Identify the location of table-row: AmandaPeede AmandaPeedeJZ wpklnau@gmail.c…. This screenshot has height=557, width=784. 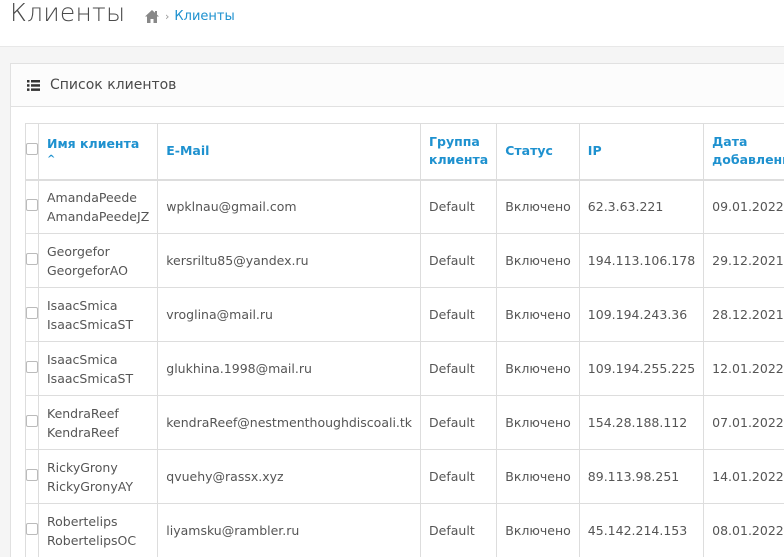
(404, 206).